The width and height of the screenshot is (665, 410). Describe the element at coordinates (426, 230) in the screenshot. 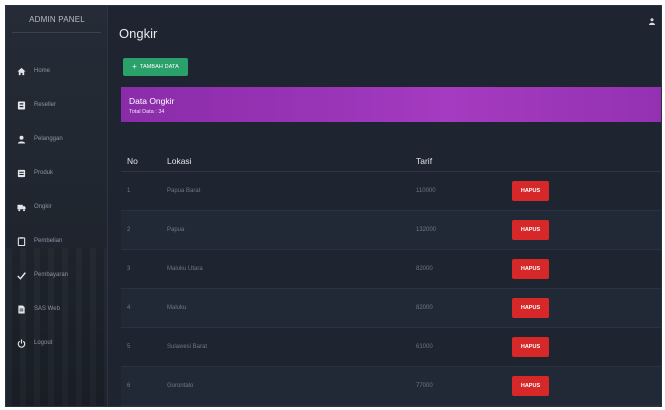

I see `cell-tarif: 132000` at that location.